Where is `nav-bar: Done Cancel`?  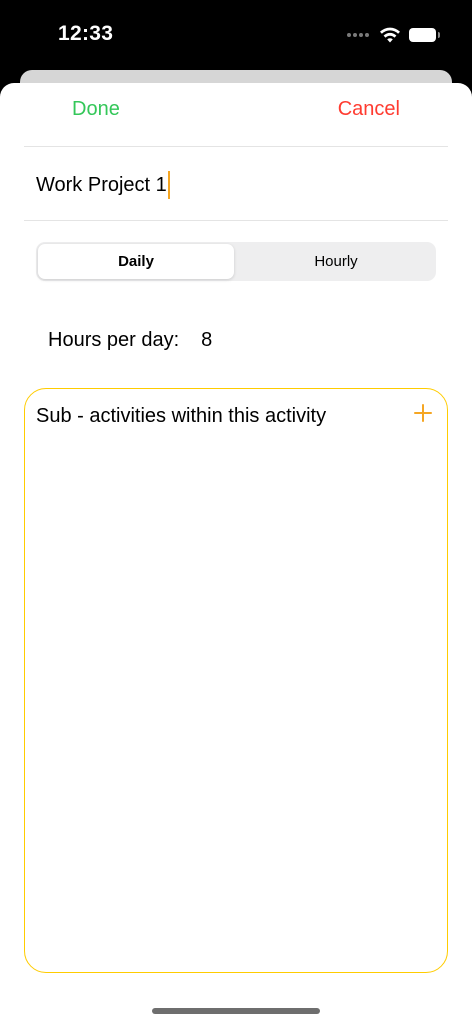 nav-bar: Done Cancel is located at coordinates (236, 115).